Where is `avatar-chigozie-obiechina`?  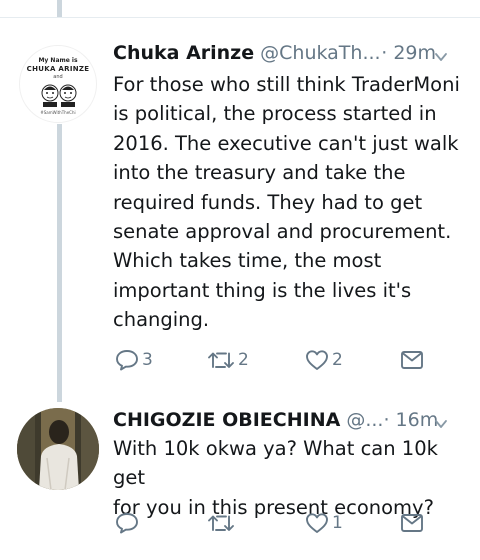
avatar-chigozie-obiechina is located at coordinates (58, 449).